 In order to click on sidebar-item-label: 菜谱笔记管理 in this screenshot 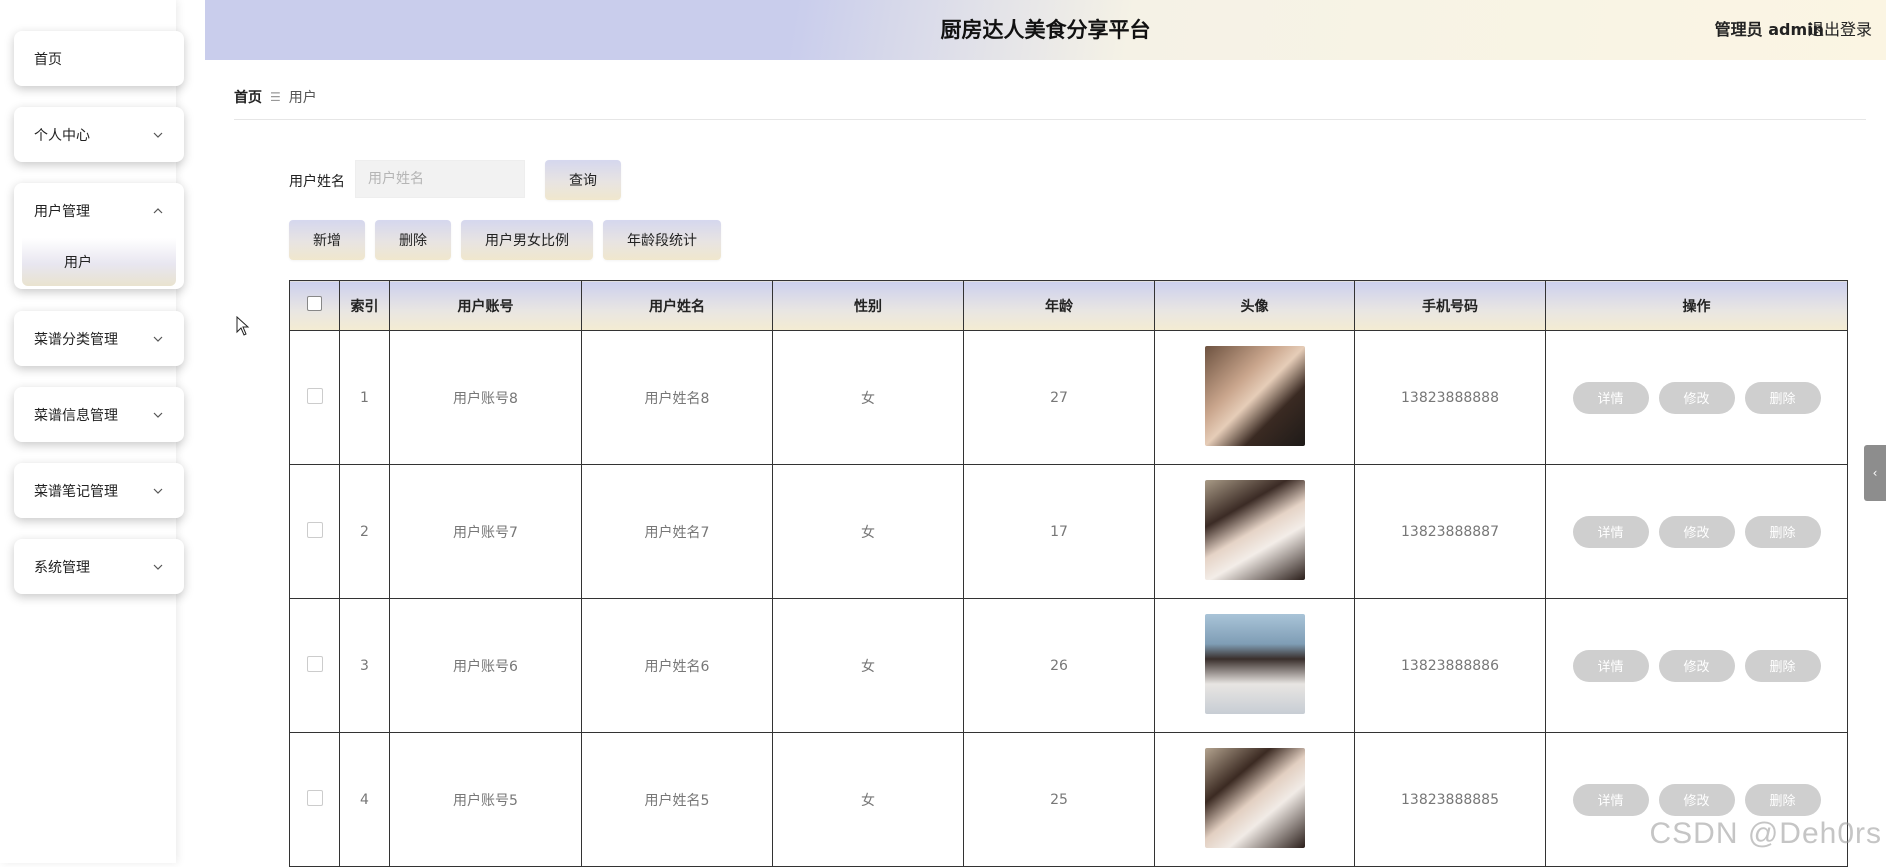, I will do `click(76, 491)`.